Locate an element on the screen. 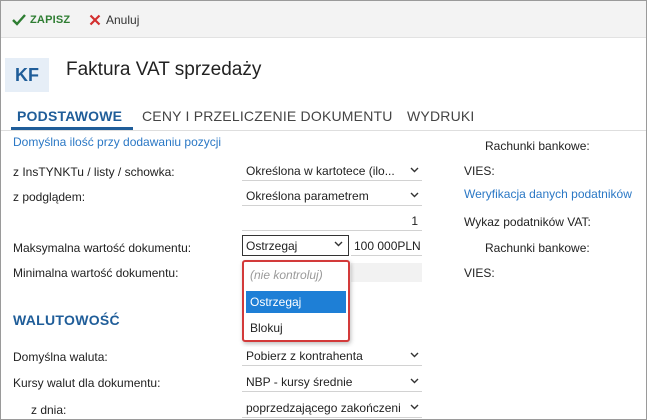  default-currency-value: Pobierz z kontrahenta is located at coordinates (304, 356).